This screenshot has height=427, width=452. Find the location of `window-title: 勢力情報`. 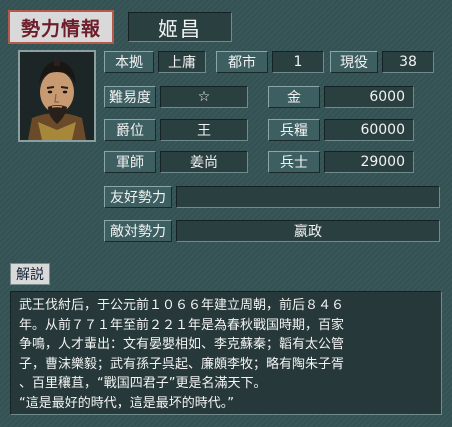

window-title: 勢力情報 is located at coordinates (61, 27).